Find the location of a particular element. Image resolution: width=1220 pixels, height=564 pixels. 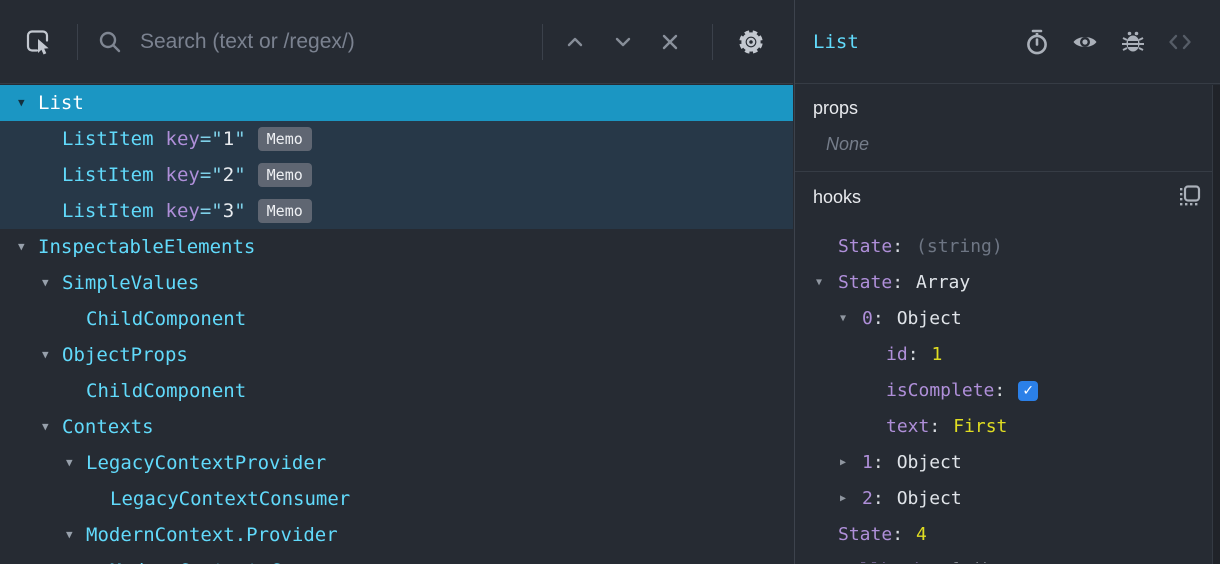

hooks-section-label: hooks is located at coordinates (837, 197).